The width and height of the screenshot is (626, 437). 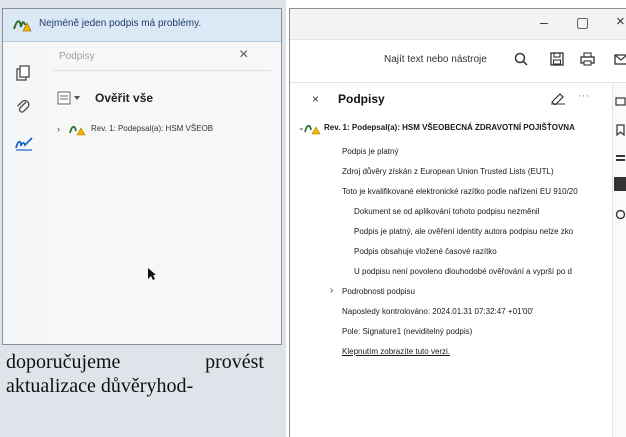 What do you see at coordinates (24, 146) in the screenshot?
I see `signature-pen-icon` at bounding box center [24, 146].